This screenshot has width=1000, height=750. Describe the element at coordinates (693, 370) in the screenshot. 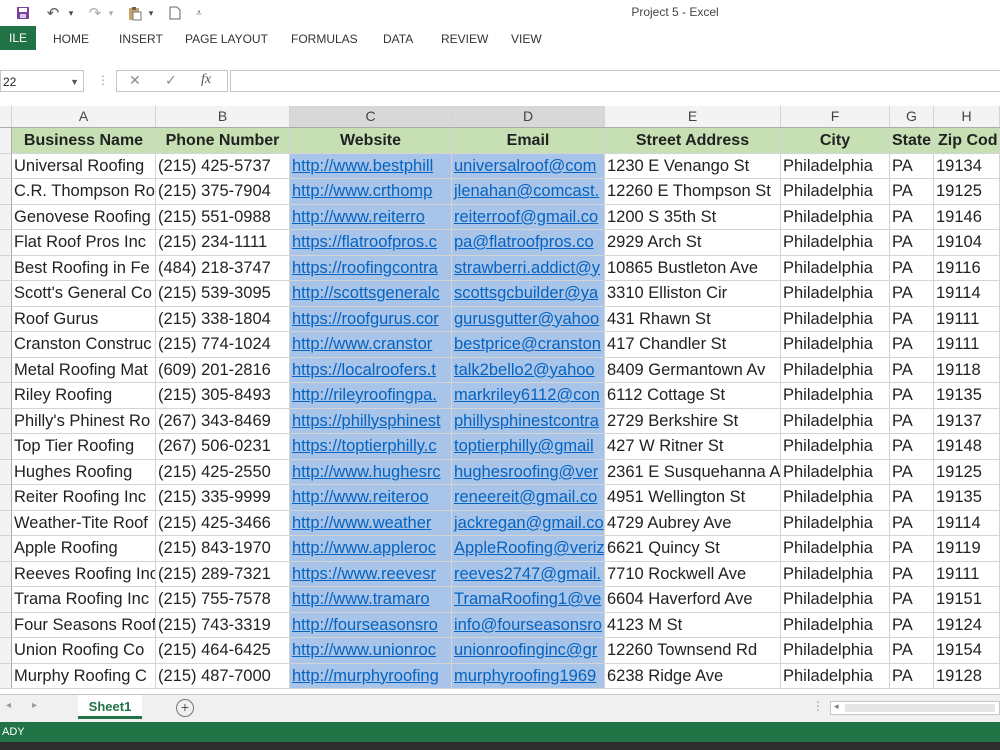

I see `cell-street-address: 8409 Germantown Av` at that location.